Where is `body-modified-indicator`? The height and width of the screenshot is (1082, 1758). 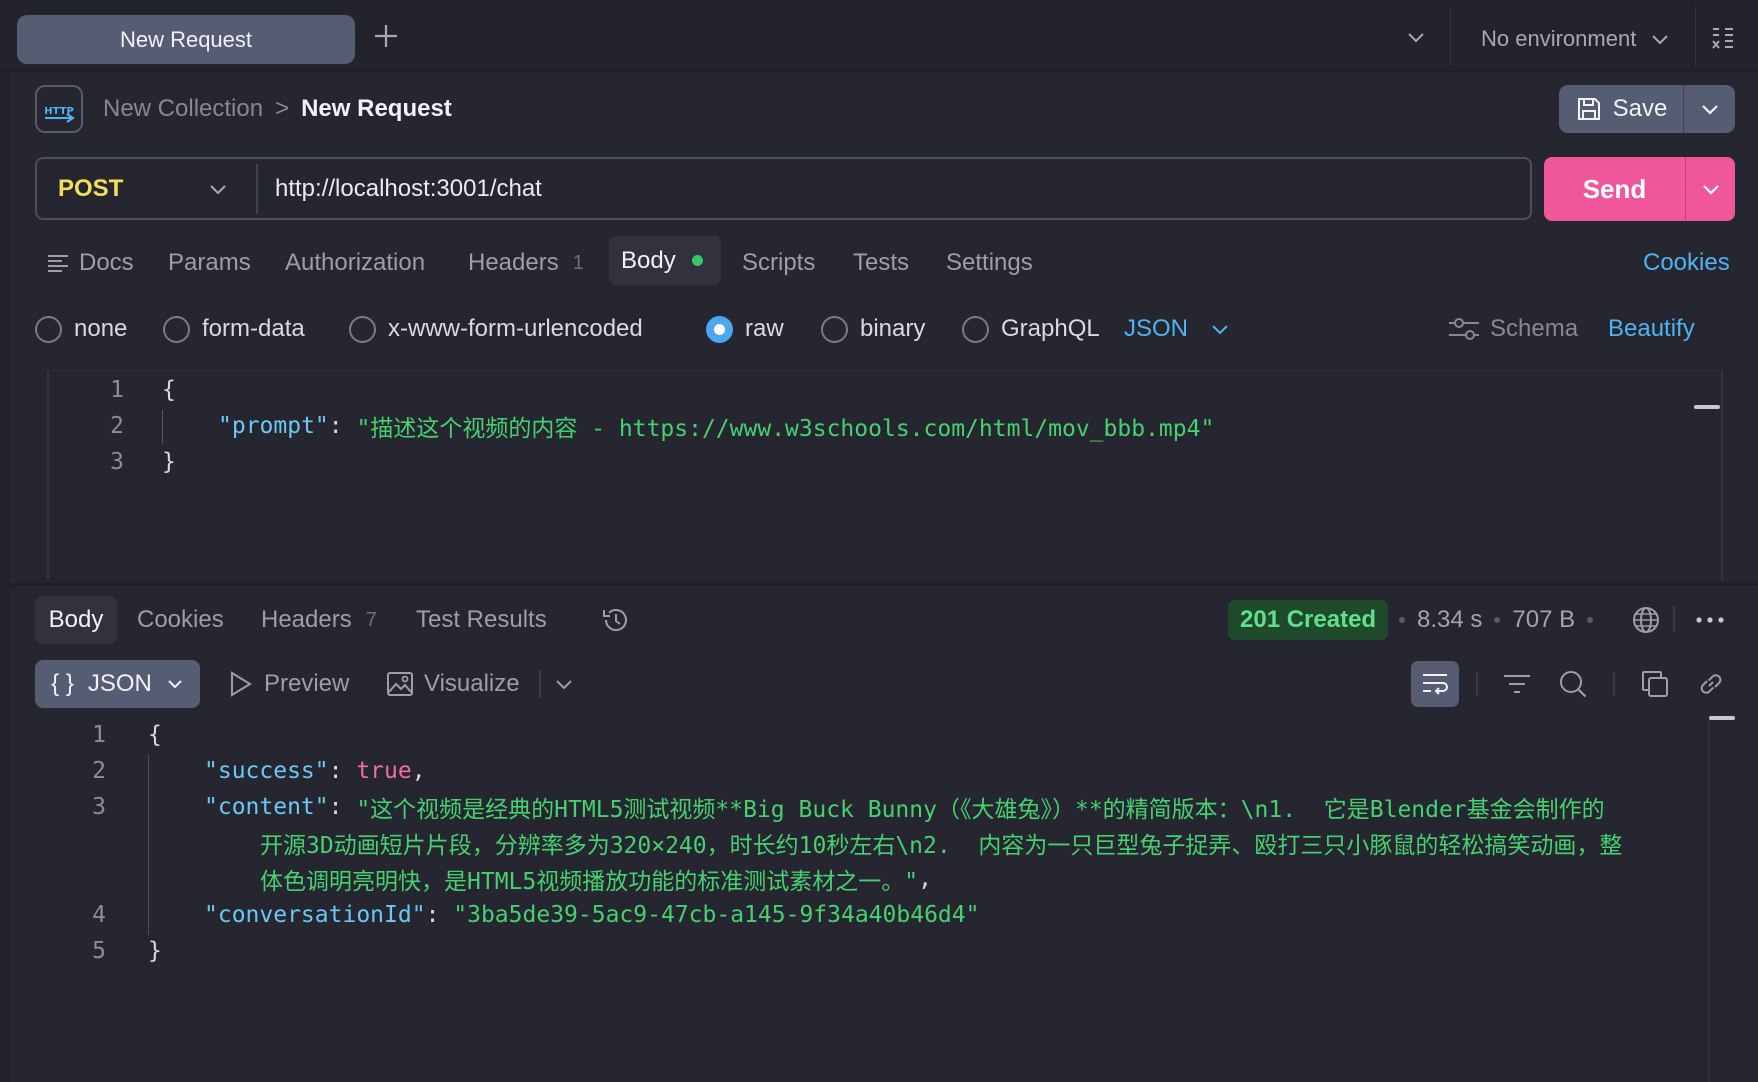
body-modified-indicator is located at coordinates (697, 260).